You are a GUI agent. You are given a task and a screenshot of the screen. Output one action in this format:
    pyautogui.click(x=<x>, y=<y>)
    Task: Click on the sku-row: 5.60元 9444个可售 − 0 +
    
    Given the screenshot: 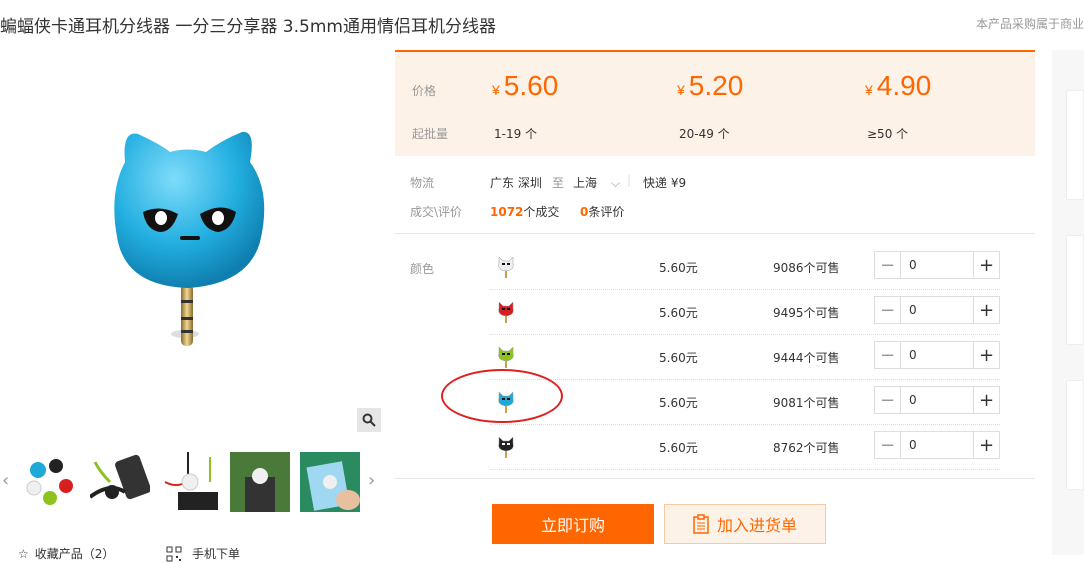 What is the action you would take?
    pyautogui.click(x=745, y=357)
    